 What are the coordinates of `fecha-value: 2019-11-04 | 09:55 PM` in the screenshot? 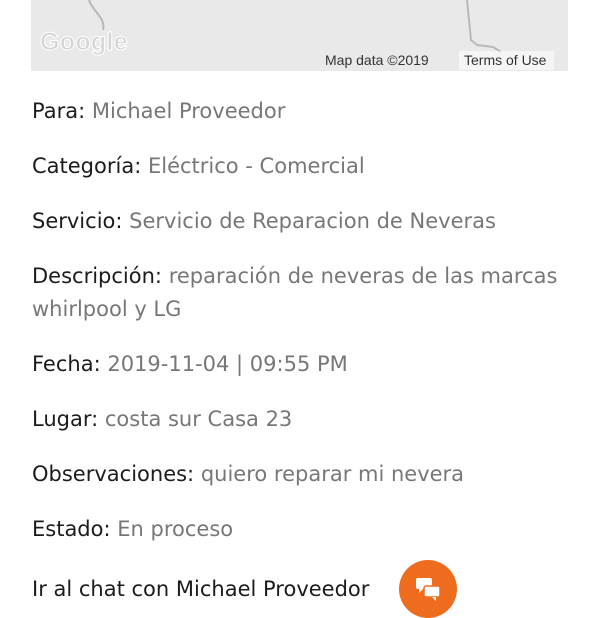 It's located at (227, 364).